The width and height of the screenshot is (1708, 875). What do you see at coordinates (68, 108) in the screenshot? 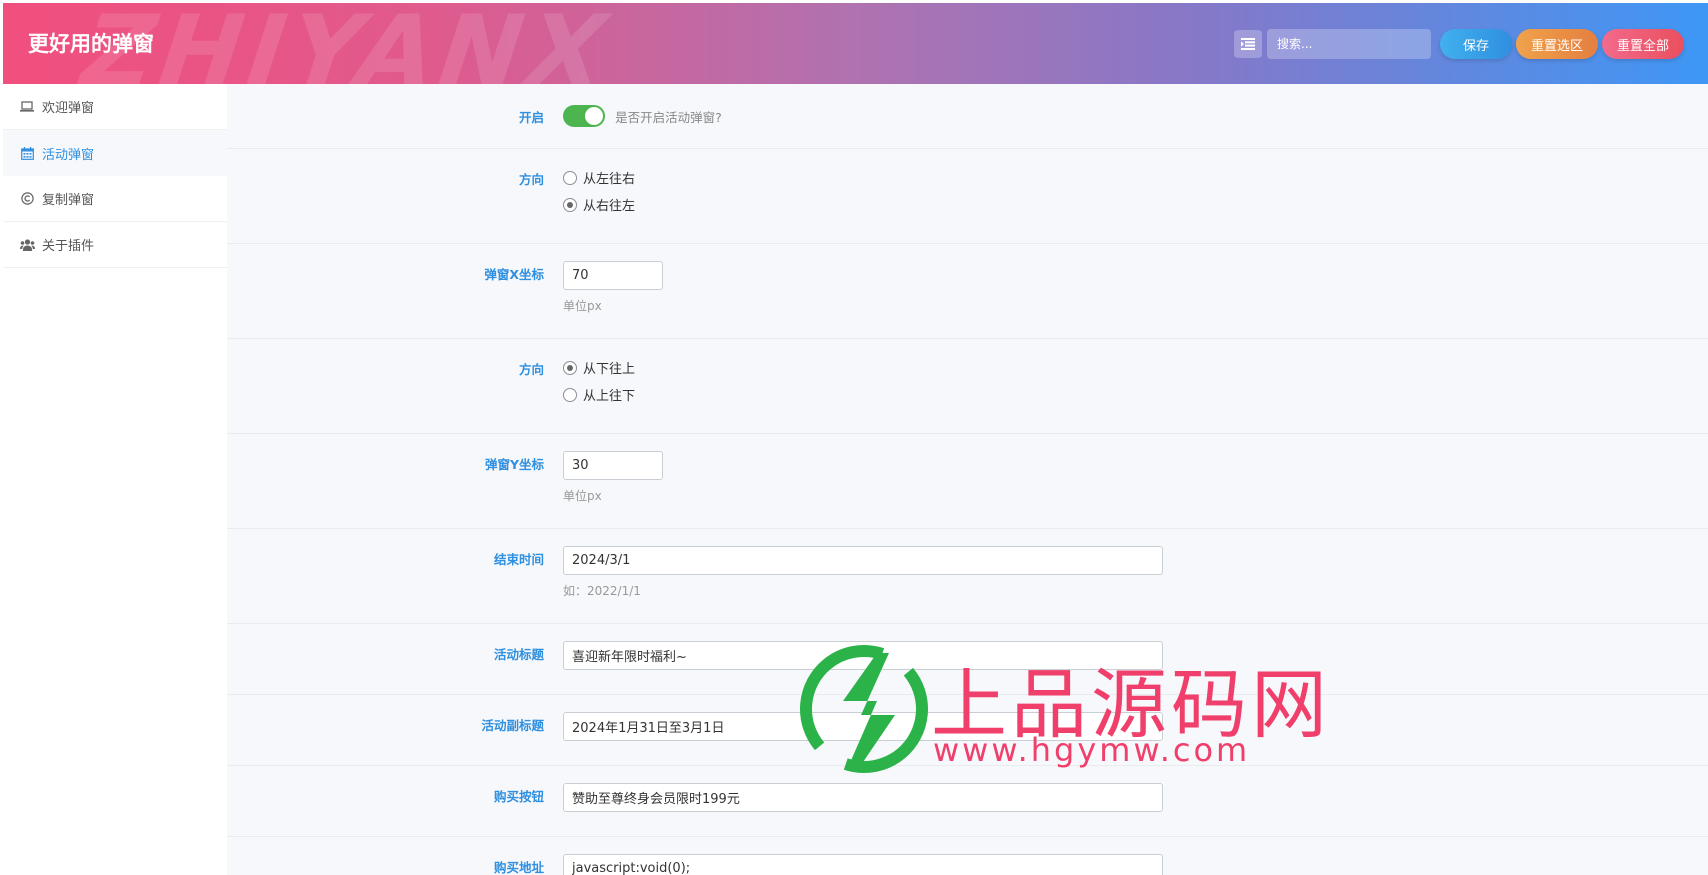
I see `sidebar-item-label: 欢迎弹窗` at bounding box center [68, 108].